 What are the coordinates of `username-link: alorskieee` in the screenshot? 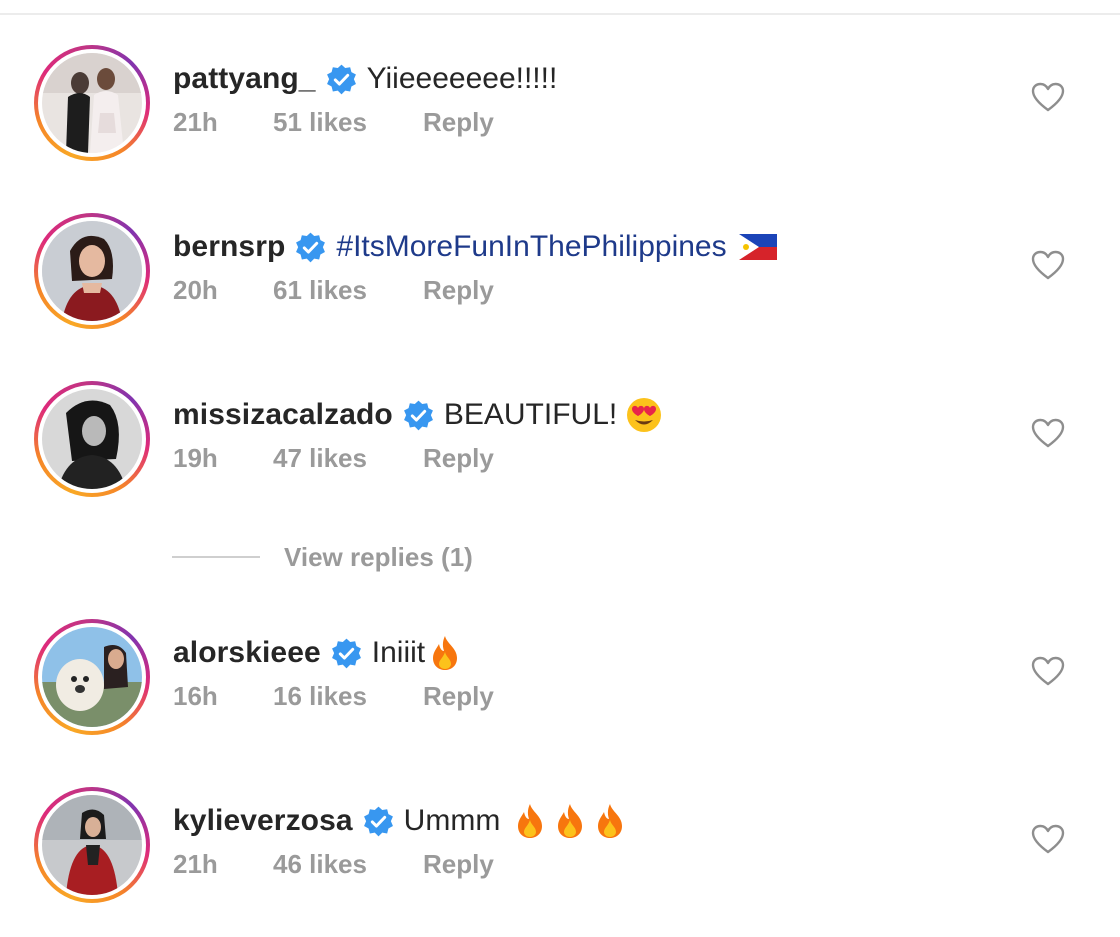 It's located at (247, 653).